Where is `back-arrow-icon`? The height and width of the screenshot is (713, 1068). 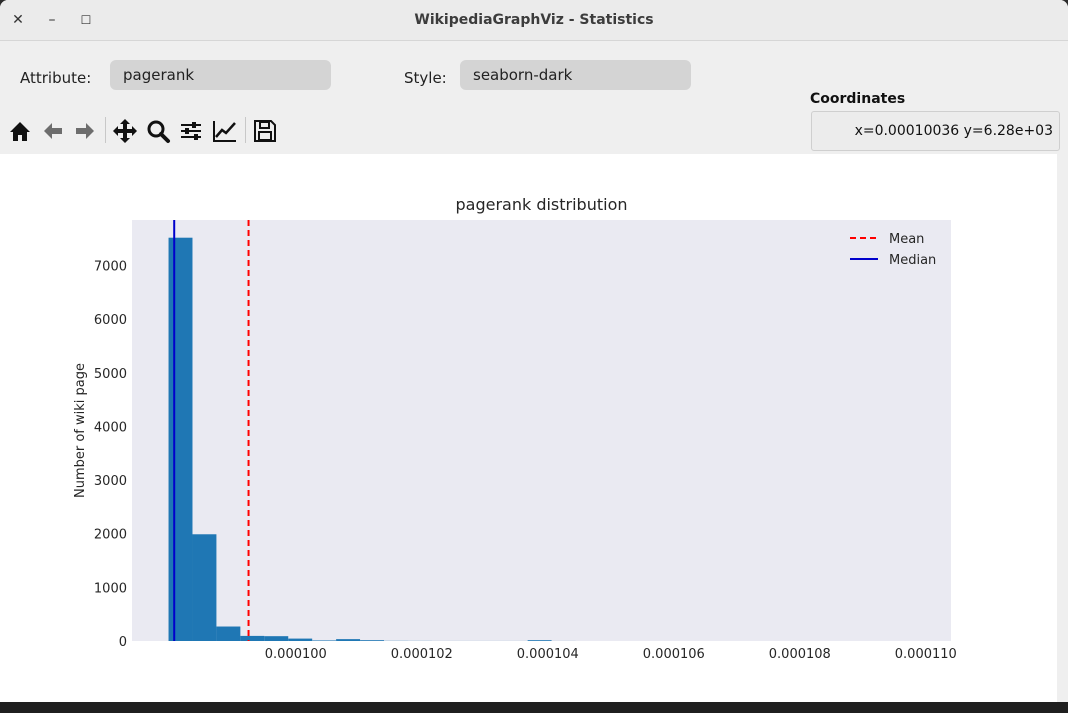
back-arrow-icon is located at coordinates (53, 131).